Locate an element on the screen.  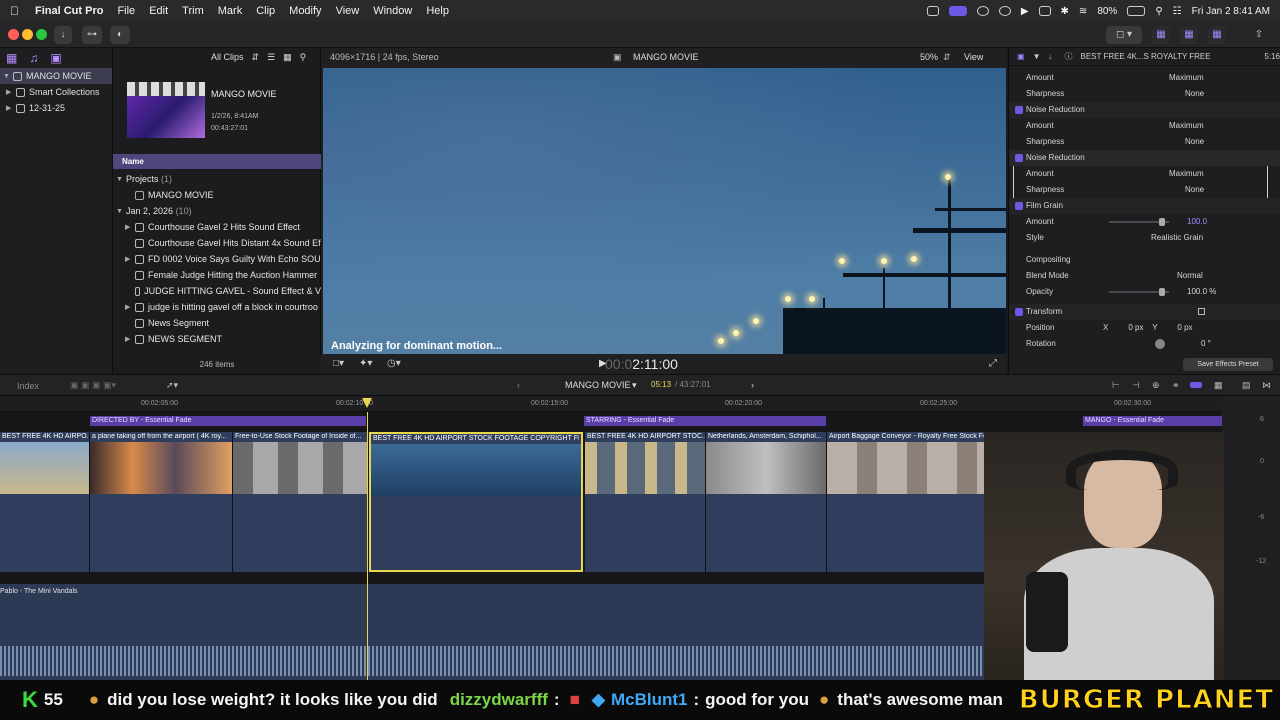
select-tool-icon: ➚▾ is located at coordinates (172, 385).